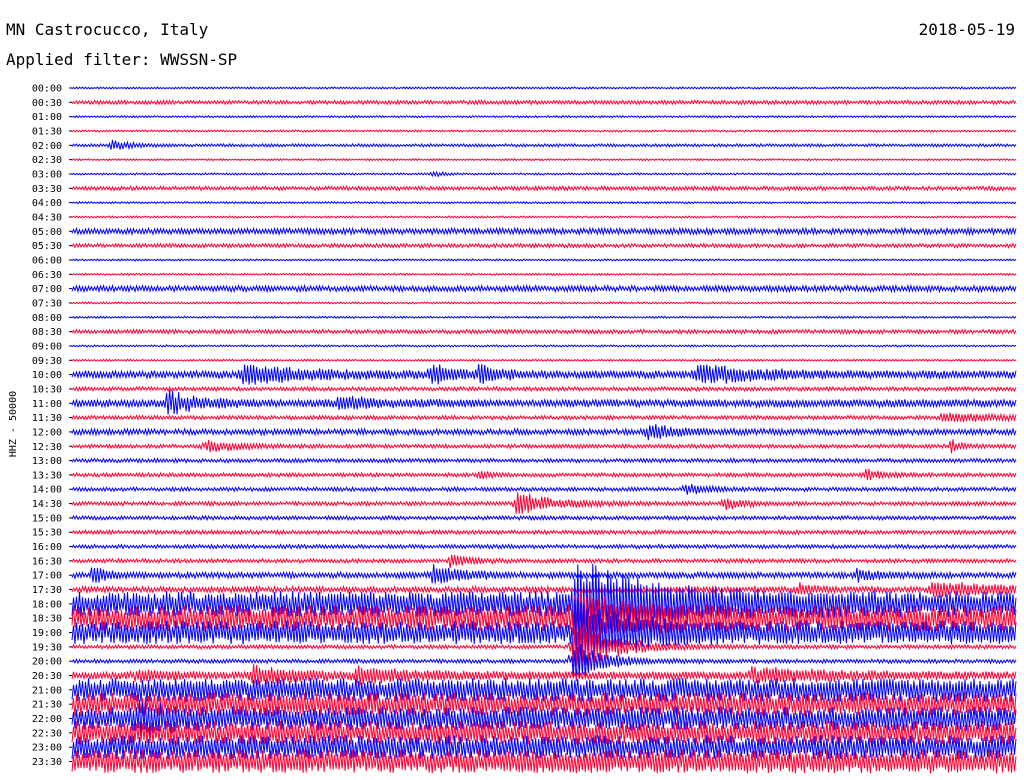 This screenshot has height=780, width=1024. Describe the element at coordinates (47, 389) in the screenshot. I see `time-label: 10:30` at that location.